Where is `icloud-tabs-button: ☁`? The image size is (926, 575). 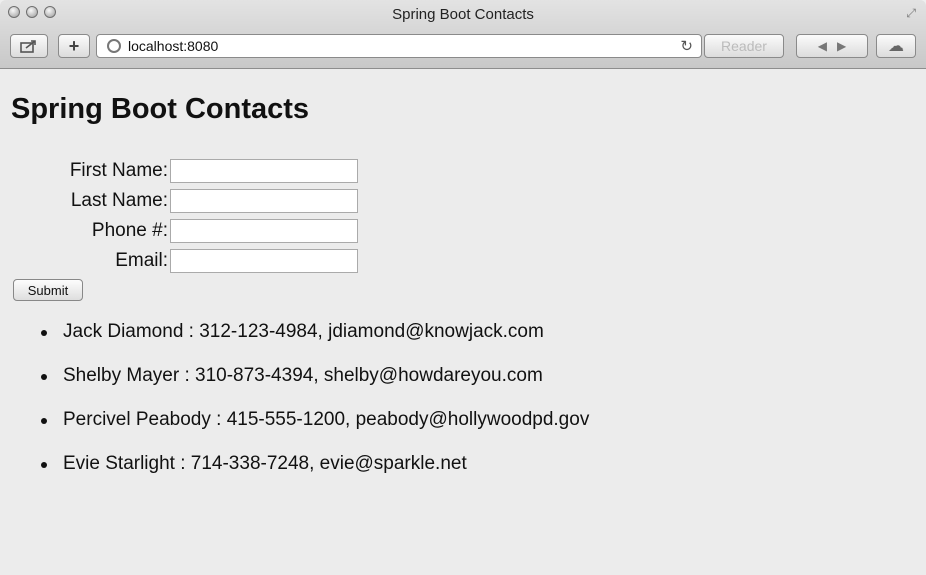
icloud-tabs-button: ☁ is located at coordinates (896, 46).